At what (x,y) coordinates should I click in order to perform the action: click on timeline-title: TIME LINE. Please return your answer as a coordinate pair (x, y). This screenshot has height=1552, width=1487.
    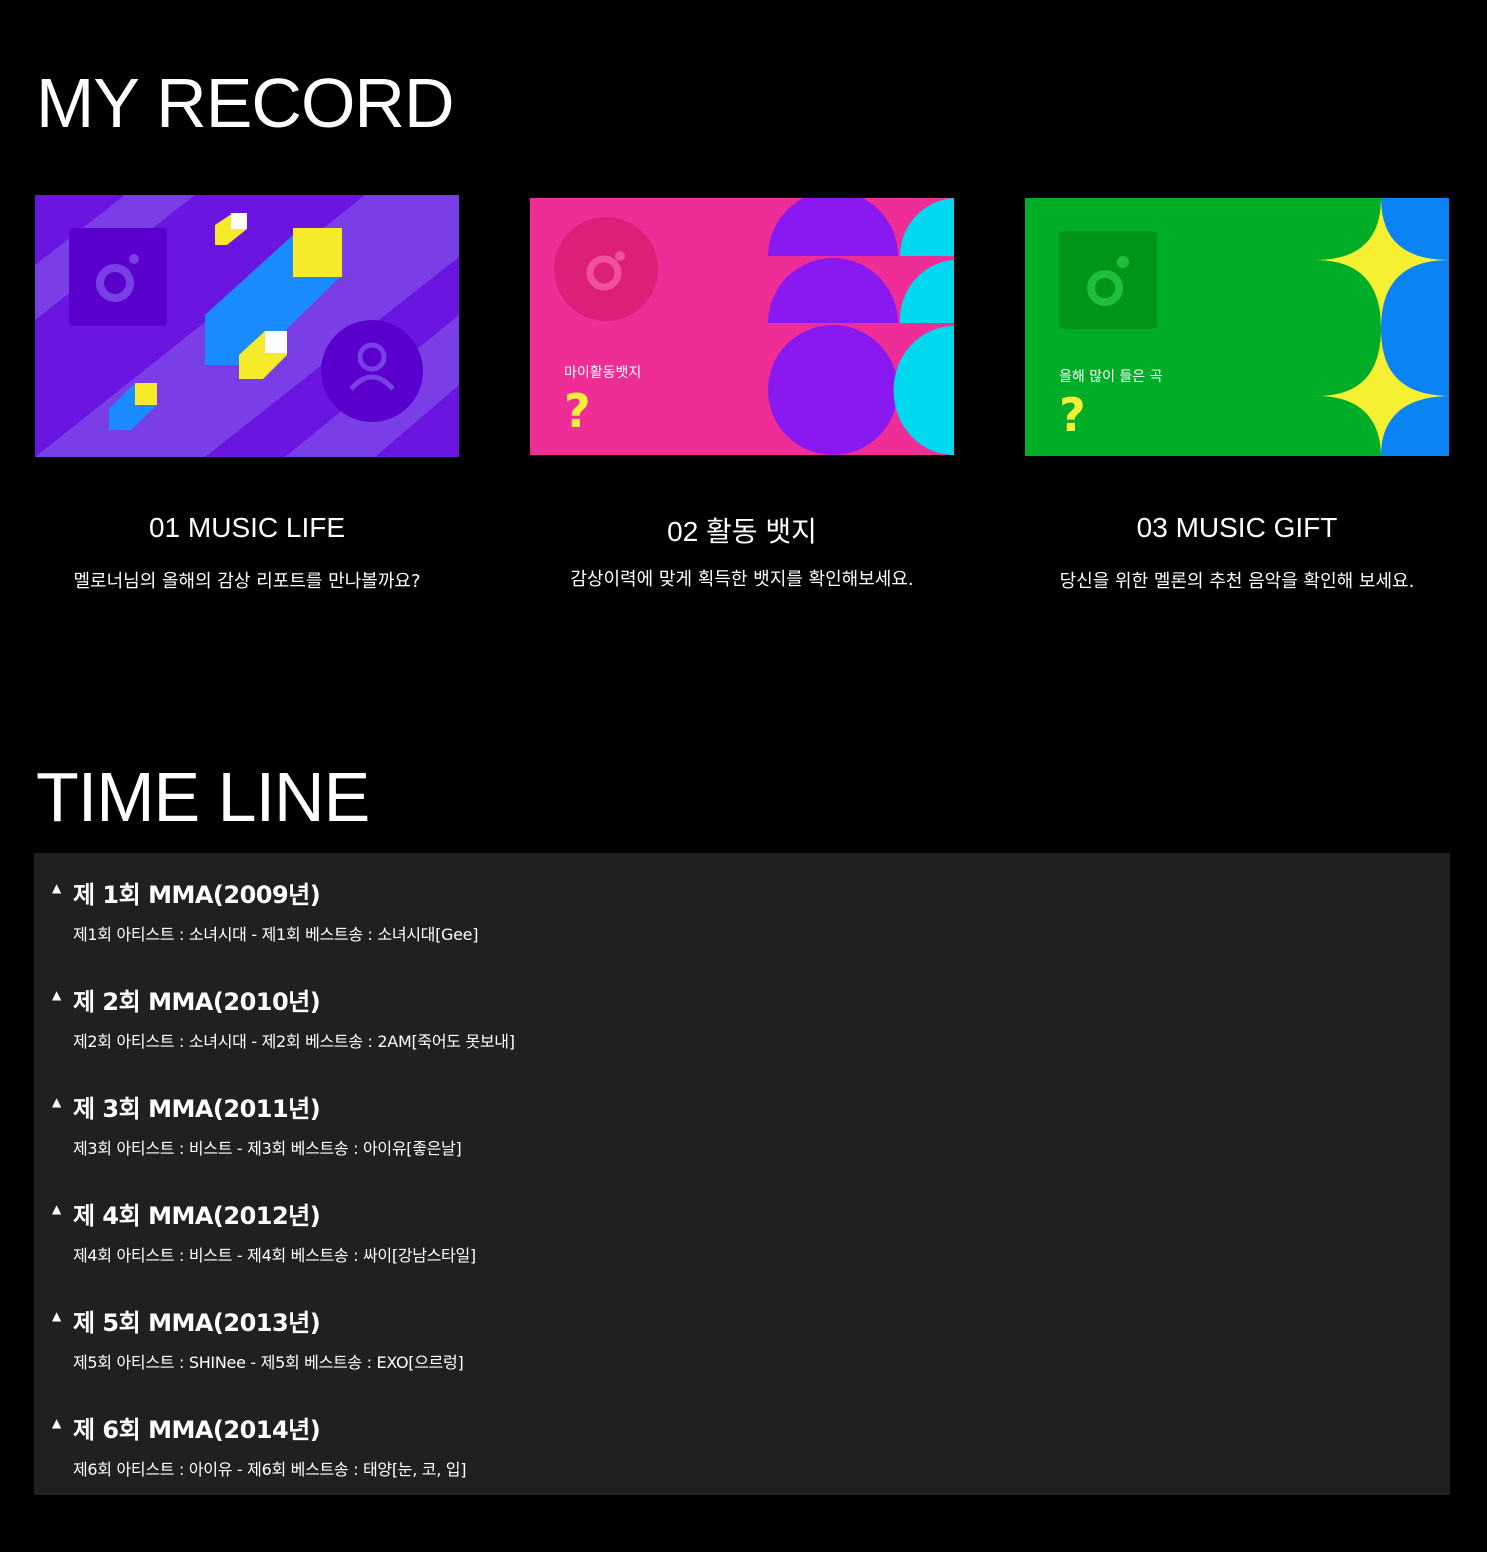
    Looking at the image, I should click on (203, 797).